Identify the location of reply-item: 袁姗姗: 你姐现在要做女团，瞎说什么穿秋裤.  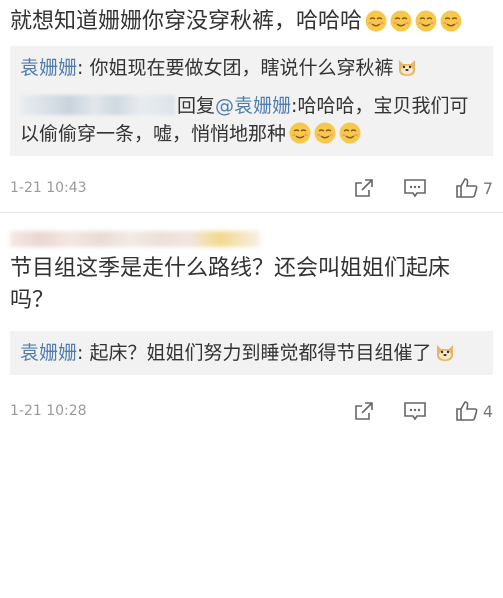
(251, 68).